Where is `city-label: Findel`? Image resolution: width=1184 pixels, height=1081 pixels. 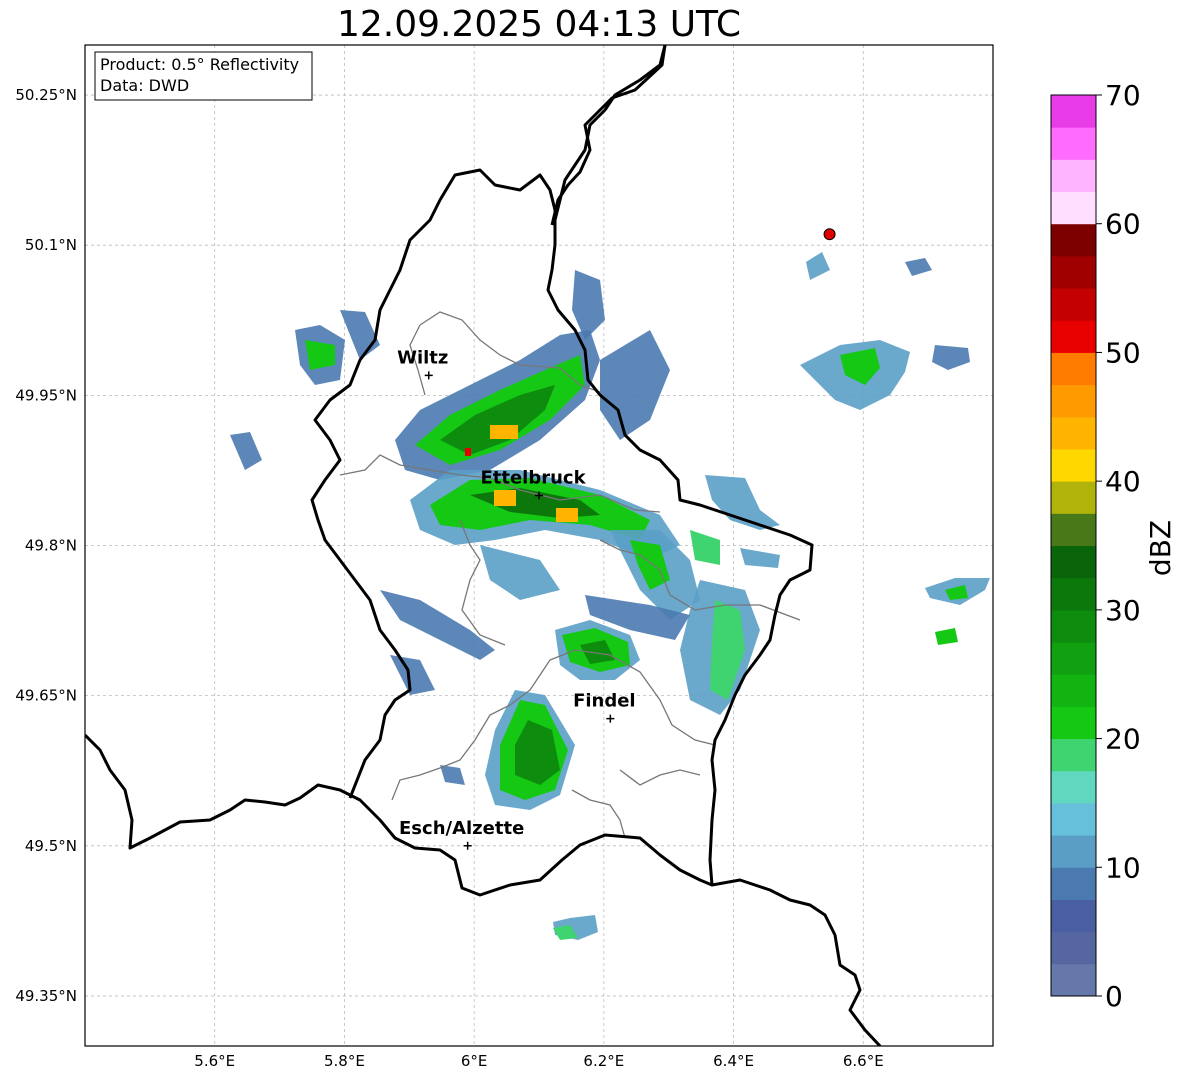 city-label: Findel is located at coordinates (604, 701).